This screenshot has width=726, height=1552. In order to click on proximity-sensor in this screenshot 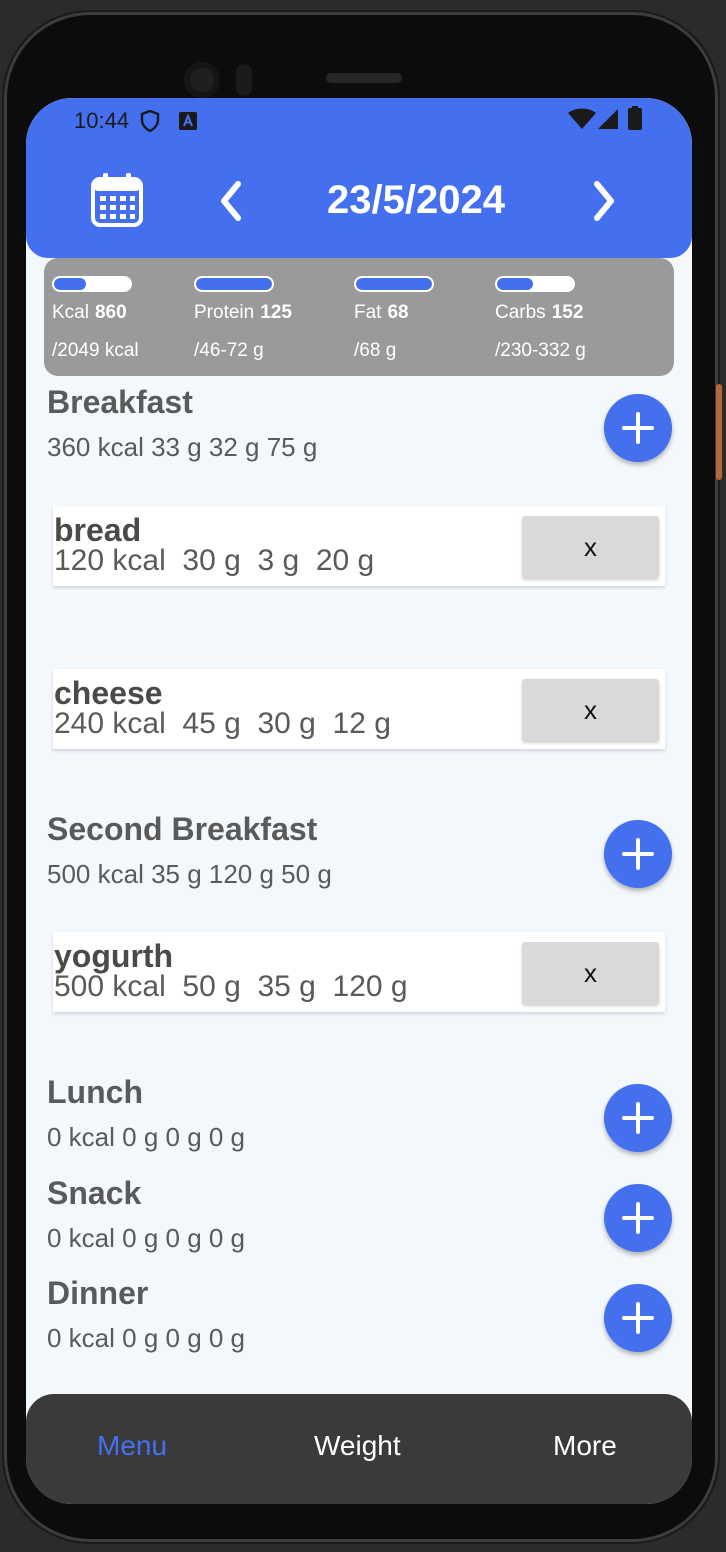, I will do `click(244, 80)`.